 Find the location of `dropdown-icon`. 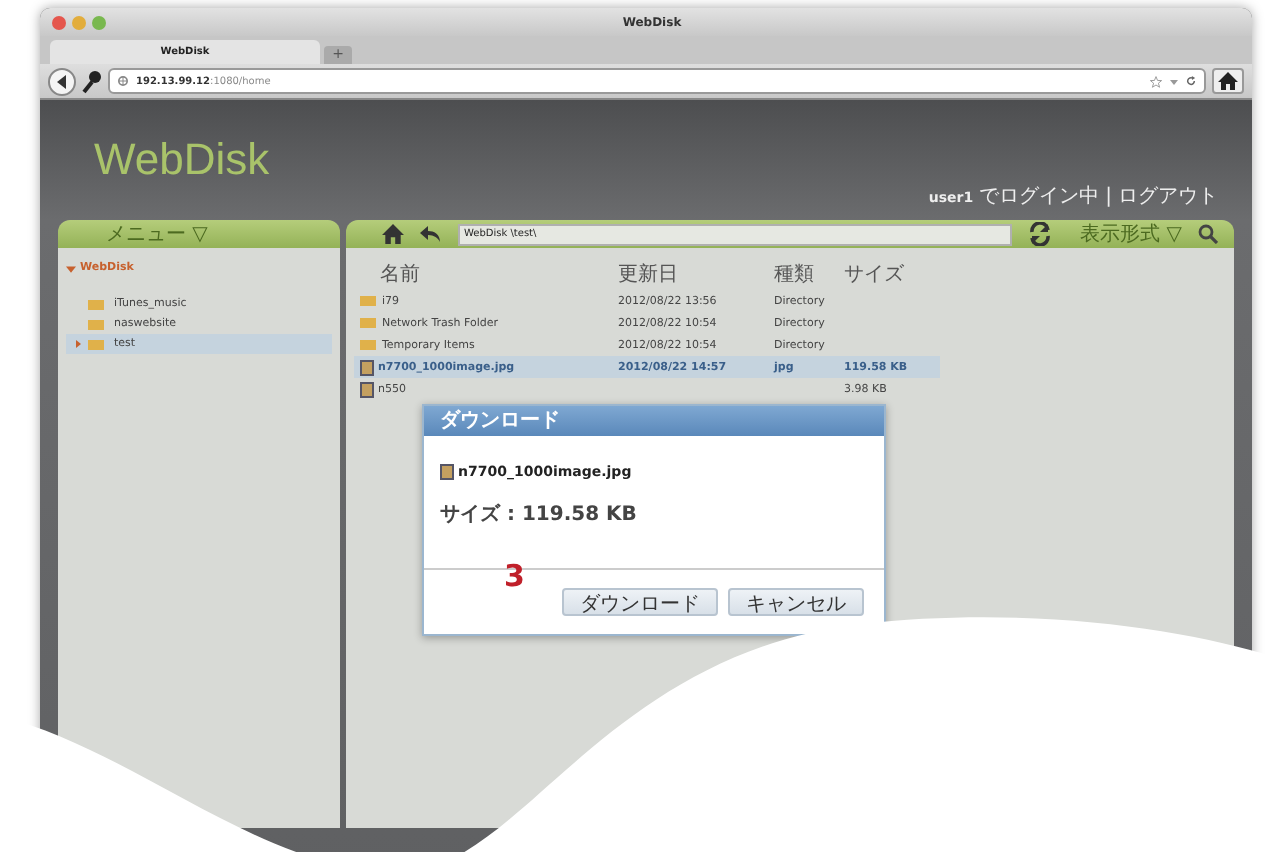

dropdown-icon is located at coordinates (1174, 81).